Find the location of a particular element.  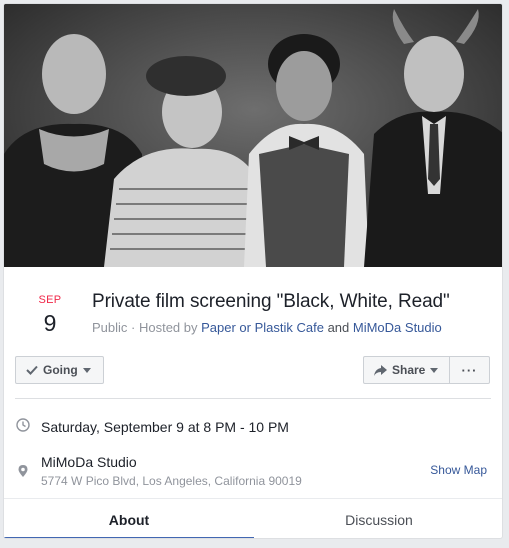

more-dots-icon: ··· is located at coordinates (469, 370).